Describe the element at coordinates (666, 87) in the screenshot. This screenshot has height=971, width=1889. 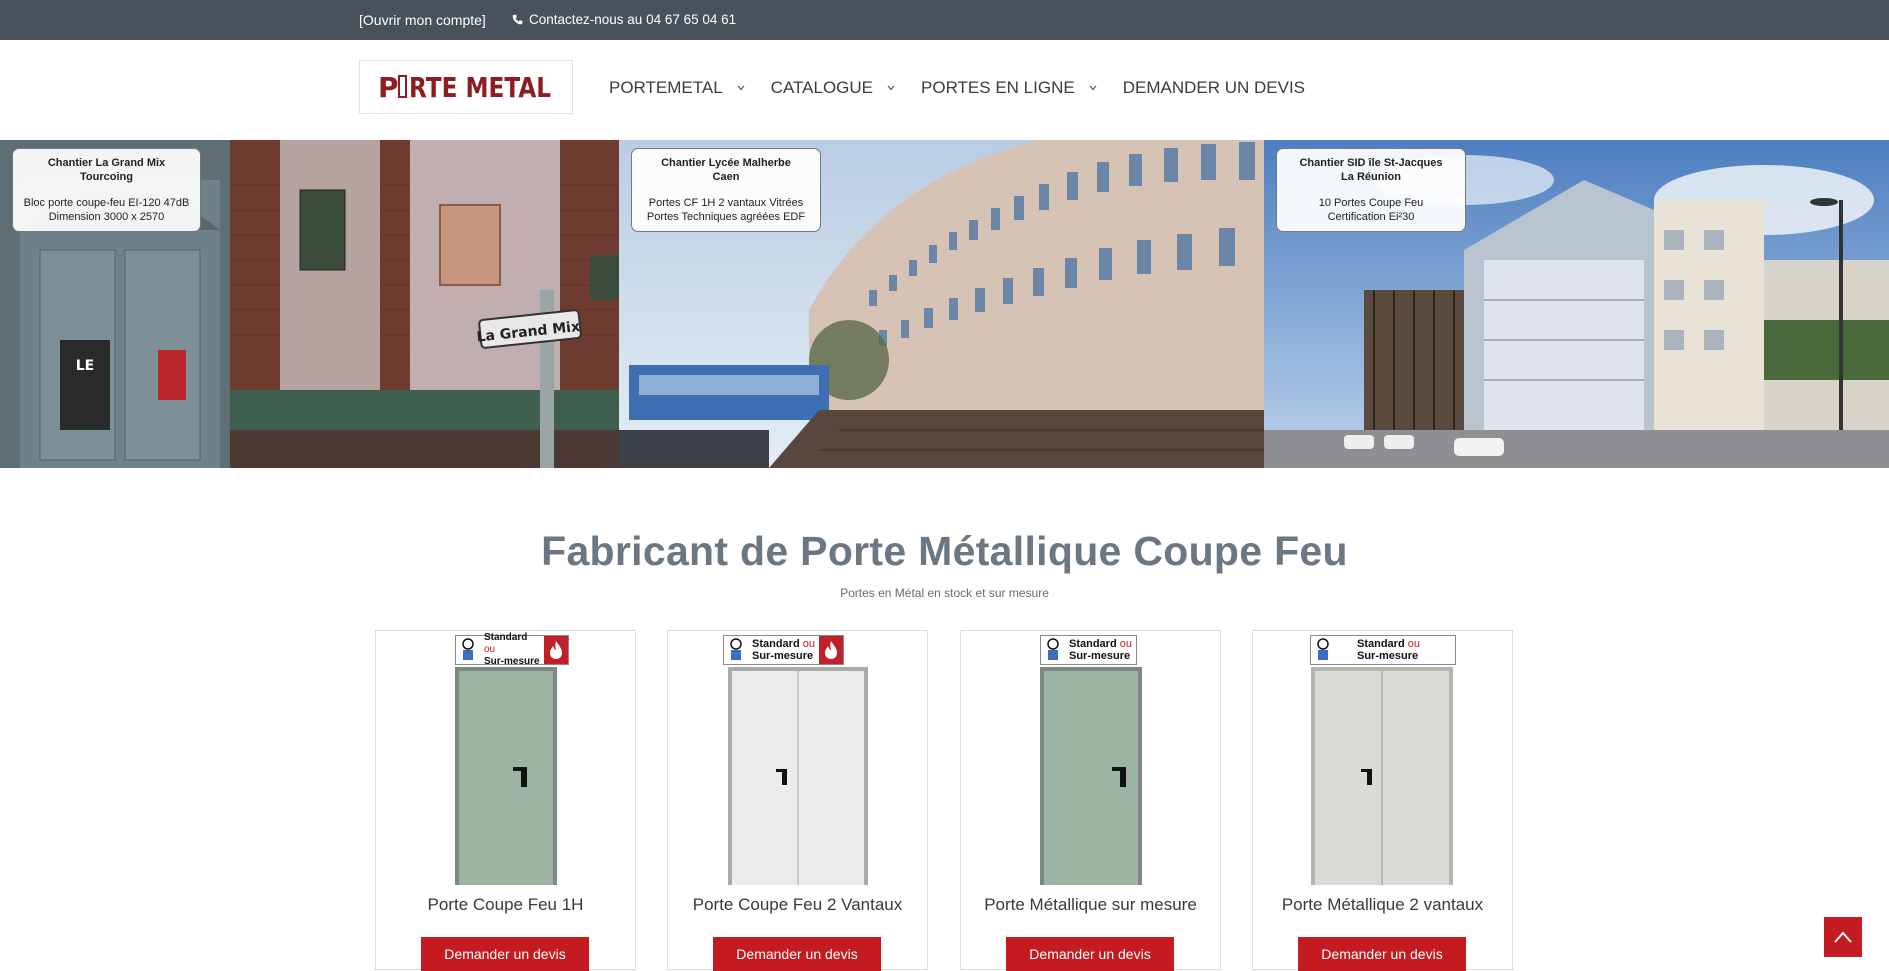
I see `nav-label: PORTEMETAL` at that location.